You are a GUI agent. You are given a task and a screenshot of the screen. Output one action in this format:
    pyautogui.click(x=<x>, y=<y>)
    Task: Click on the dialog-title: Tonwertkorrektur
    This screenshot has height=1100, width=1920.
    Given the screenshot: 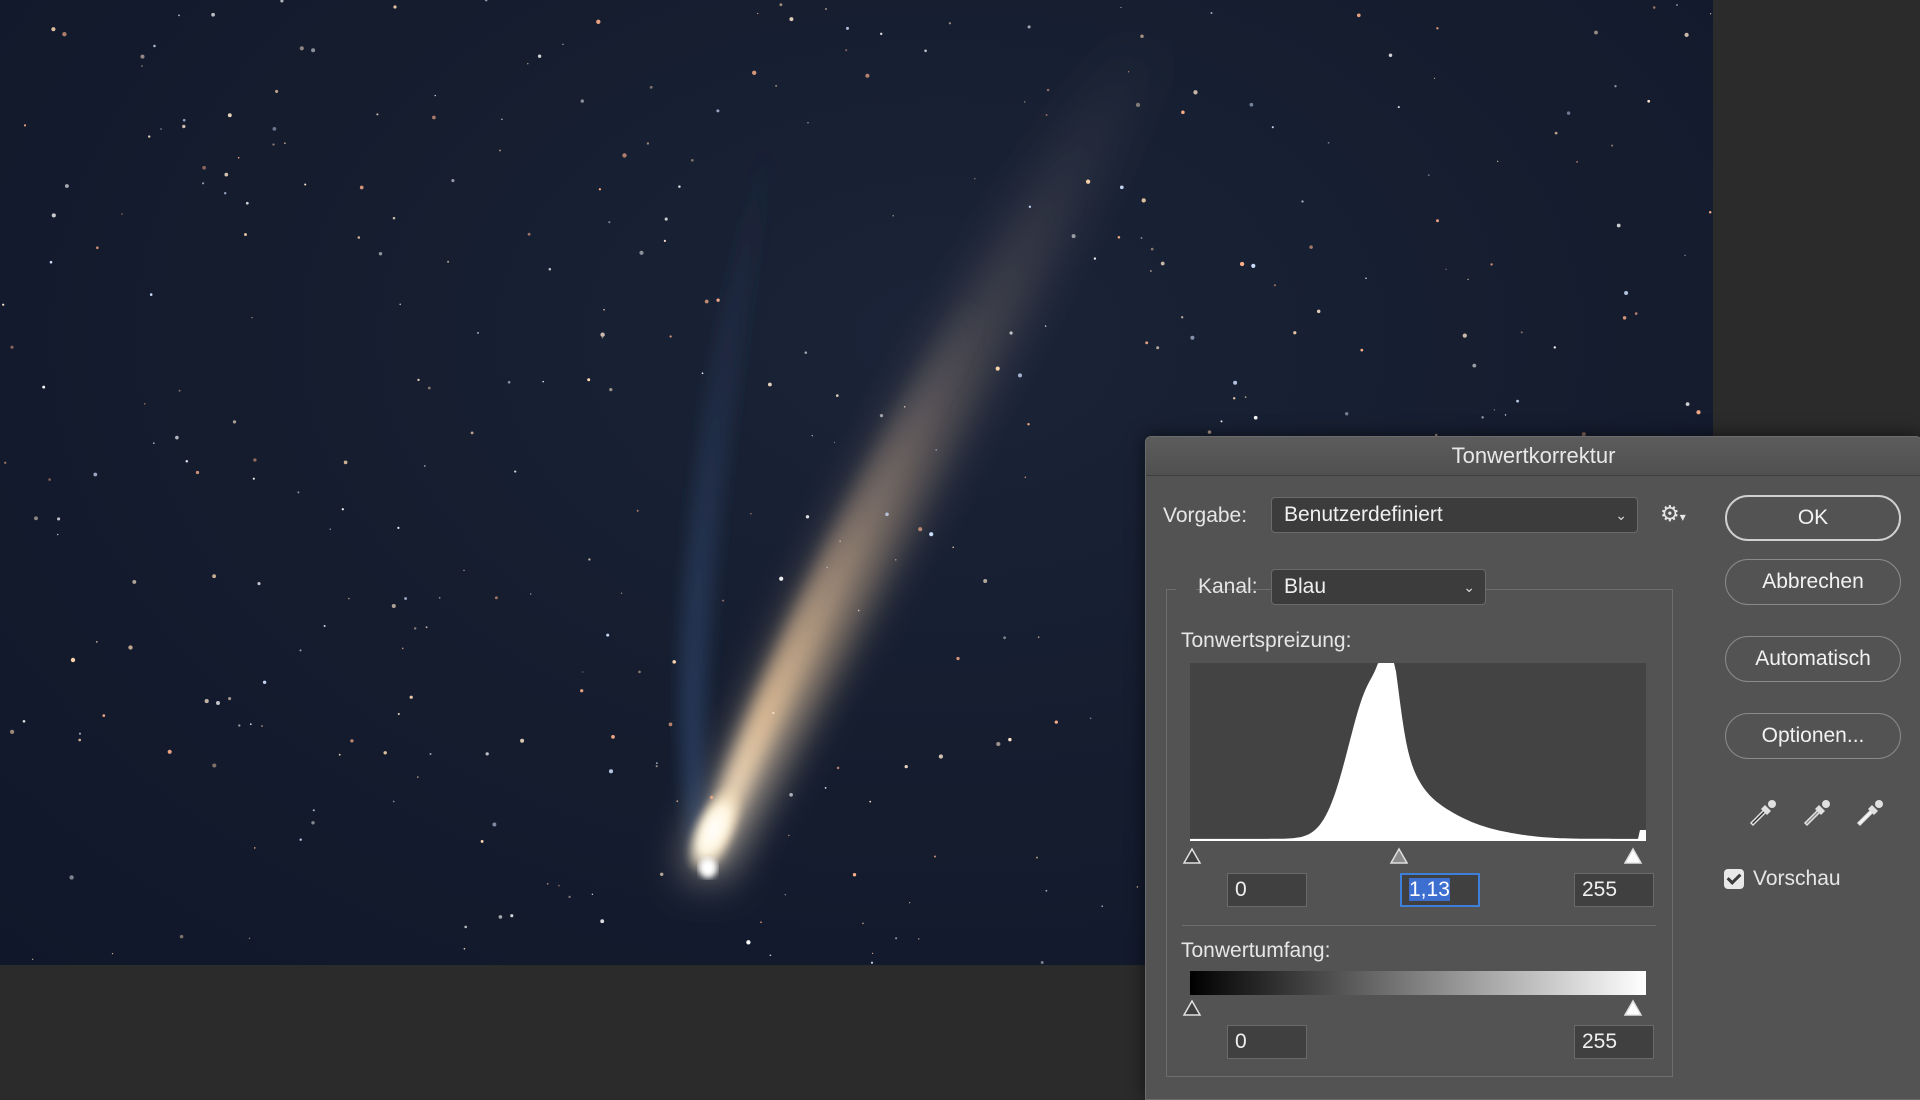 What is the action you would take?
    pyautogui.click(x=1533, y=456)
    